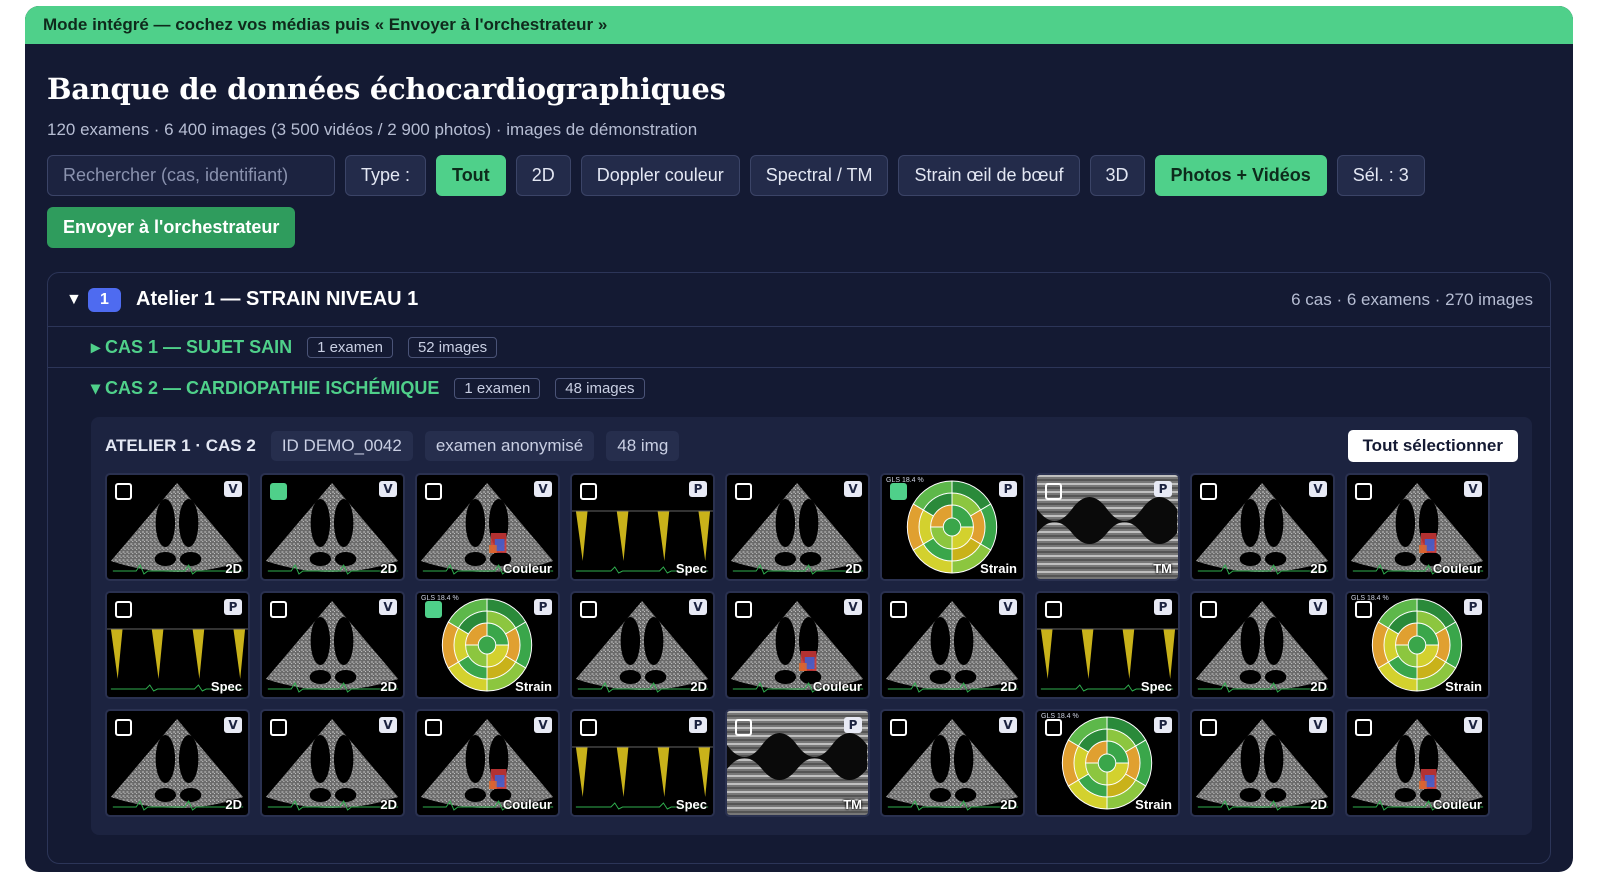  What do you see at coordinates (341, 446) in the screenshot?
I see `exam-id-tag: ID DEMO_0042` at bounding box center [341, 446].